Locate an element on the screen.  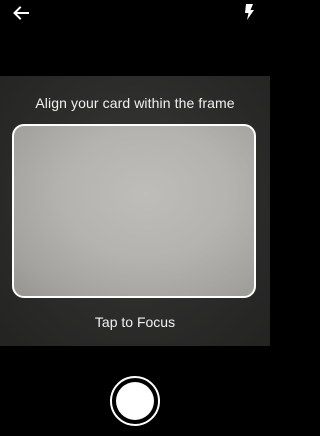
shutter-button is located at coordinates (135, 401).